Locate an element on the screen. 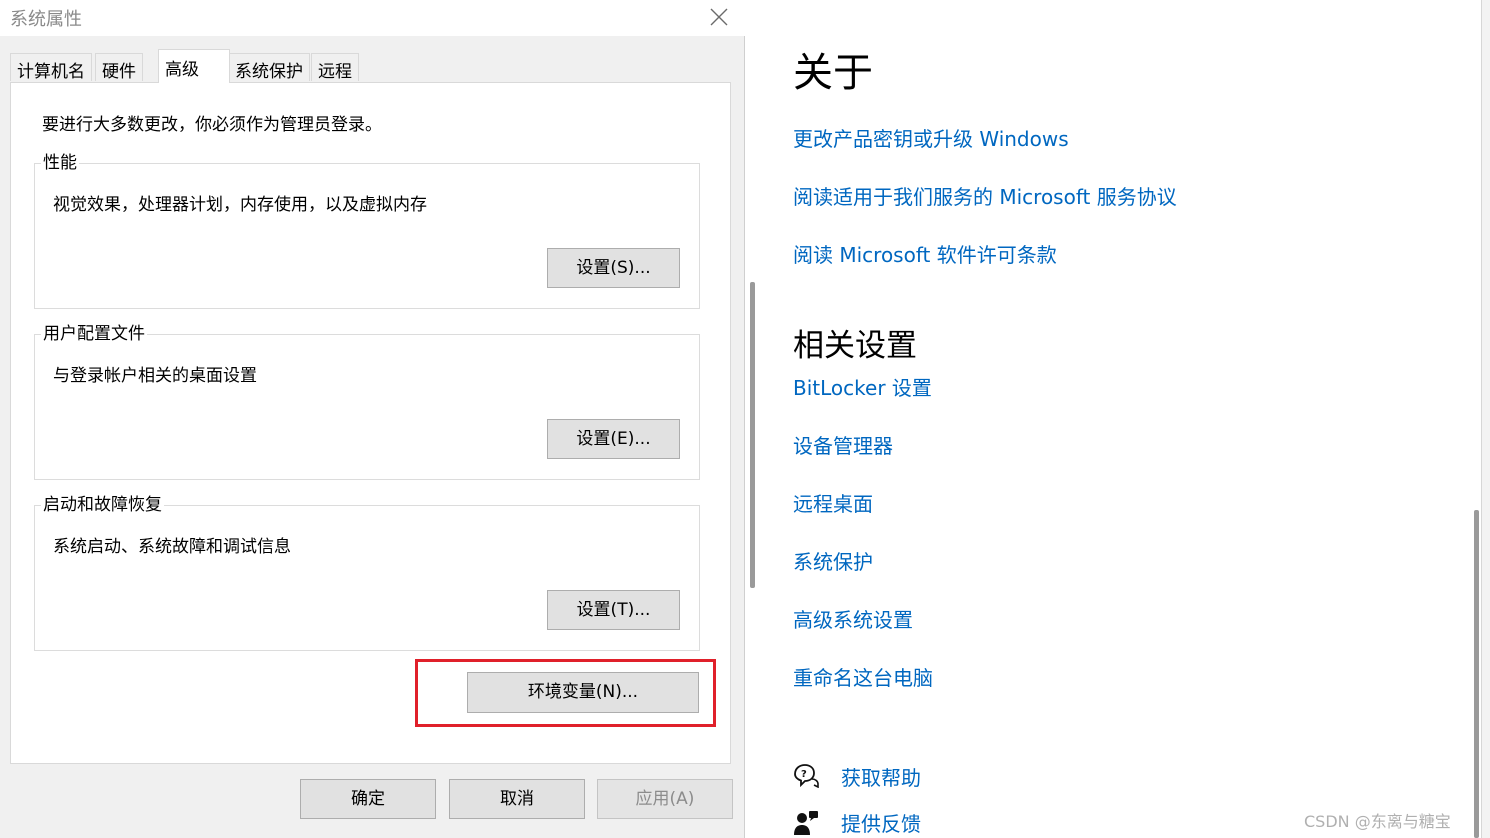  service-agreement-link: 阅读适用于我们服务的 Microsoft 服务协议 is located at coordinates (985, 195).